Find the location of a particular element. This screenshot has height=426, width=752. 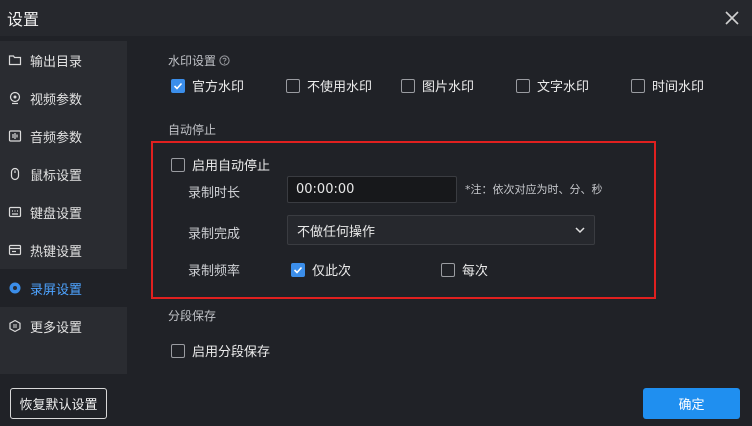

watermark-none-checkbox: 不使用水印 is located at coordinates (329, 85).